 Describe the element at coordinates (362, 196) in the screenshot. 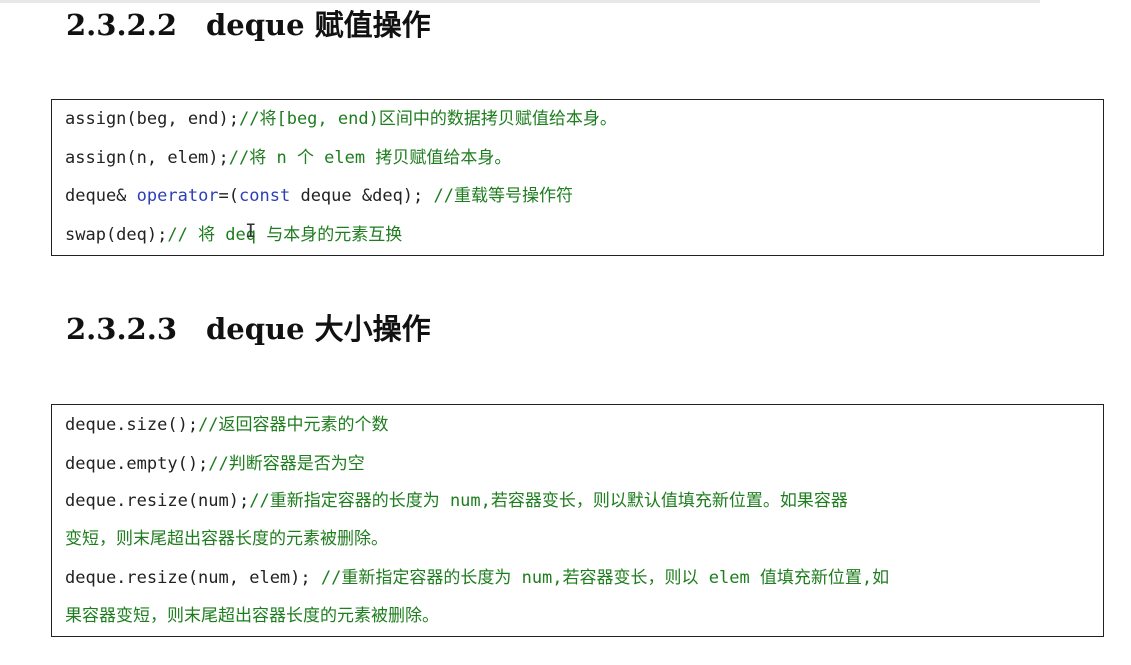

I see `code-text: deque &deq);` at that location.